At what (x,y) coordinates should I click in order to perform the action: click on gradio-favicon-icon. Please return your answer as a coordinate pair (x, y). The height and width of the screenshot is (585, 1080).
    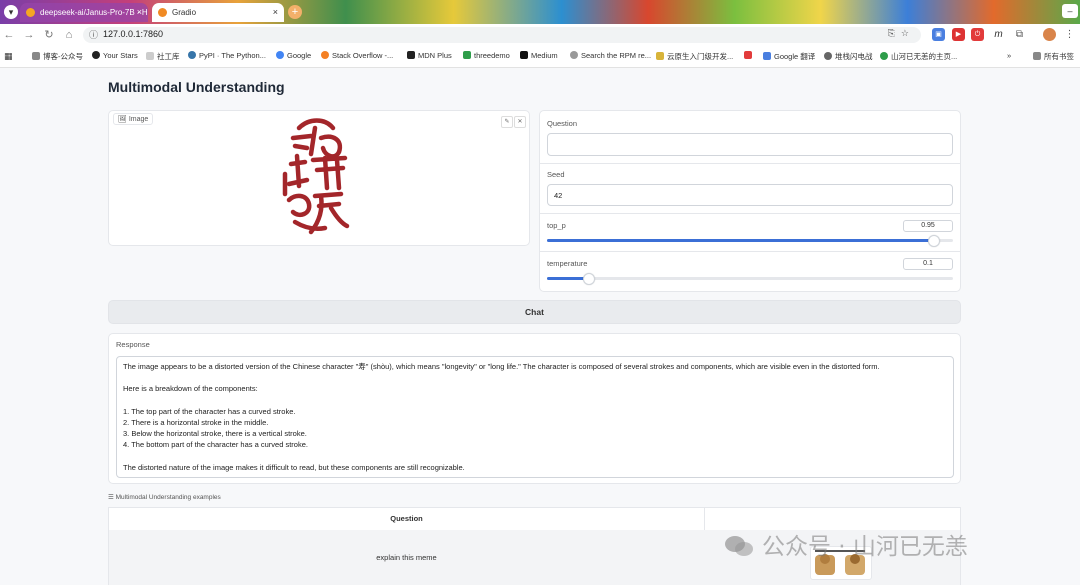
    Looking at the image, I should click on (162, 12).